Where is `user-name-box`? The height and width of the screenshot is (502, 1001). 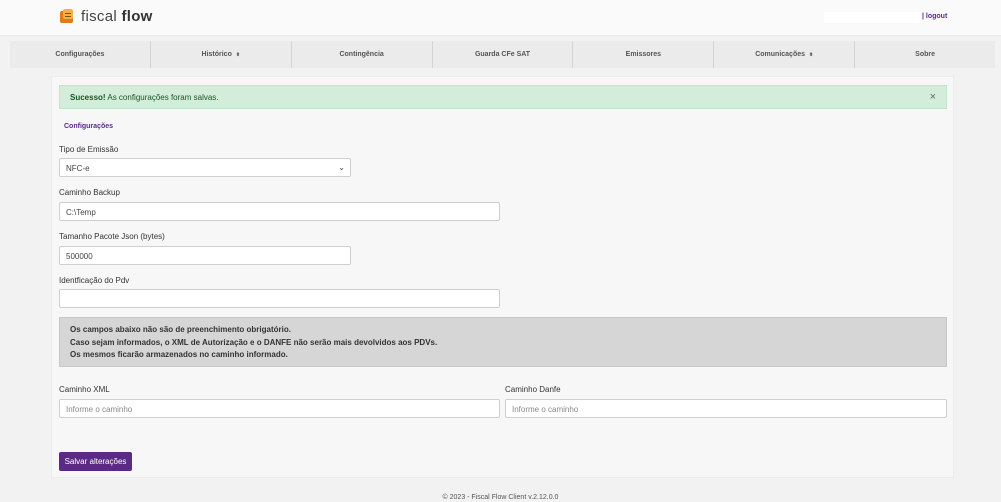 user-name-box is located at coordinates (872, 17).